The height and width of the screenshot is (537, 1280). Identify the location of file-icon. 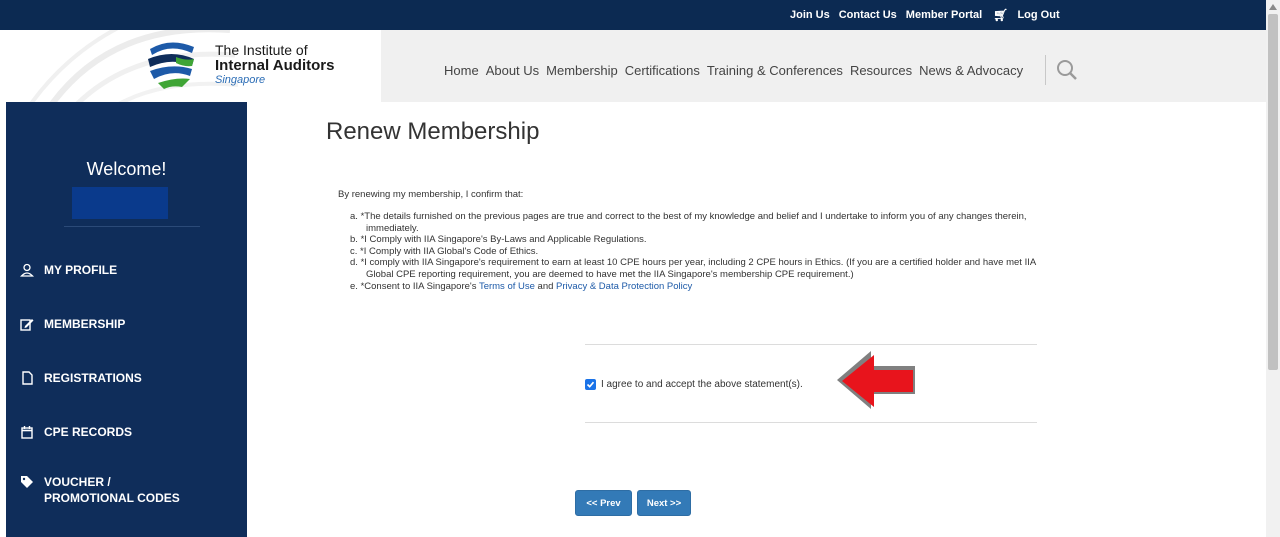
(27, 378).